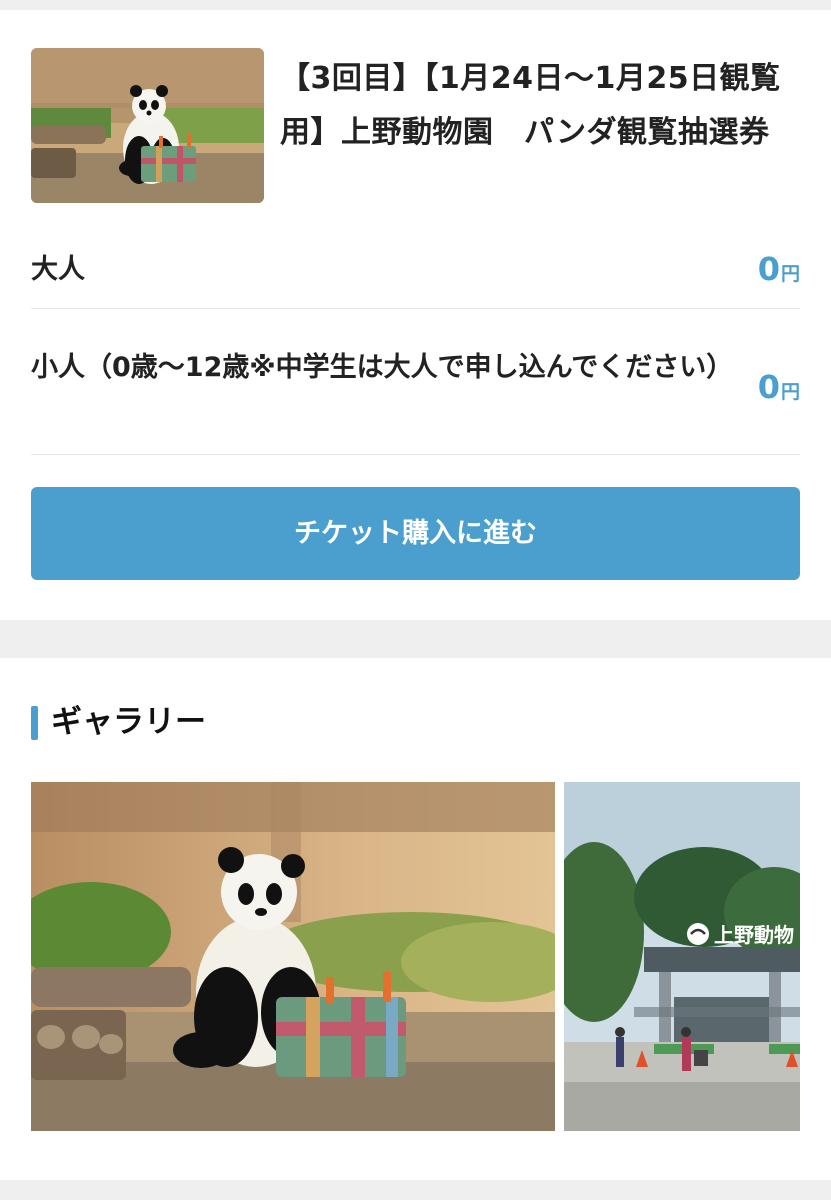  Describe the element at coordinates (790, 392) in the screenshot. I see `price-unit-child: 円` at that location.